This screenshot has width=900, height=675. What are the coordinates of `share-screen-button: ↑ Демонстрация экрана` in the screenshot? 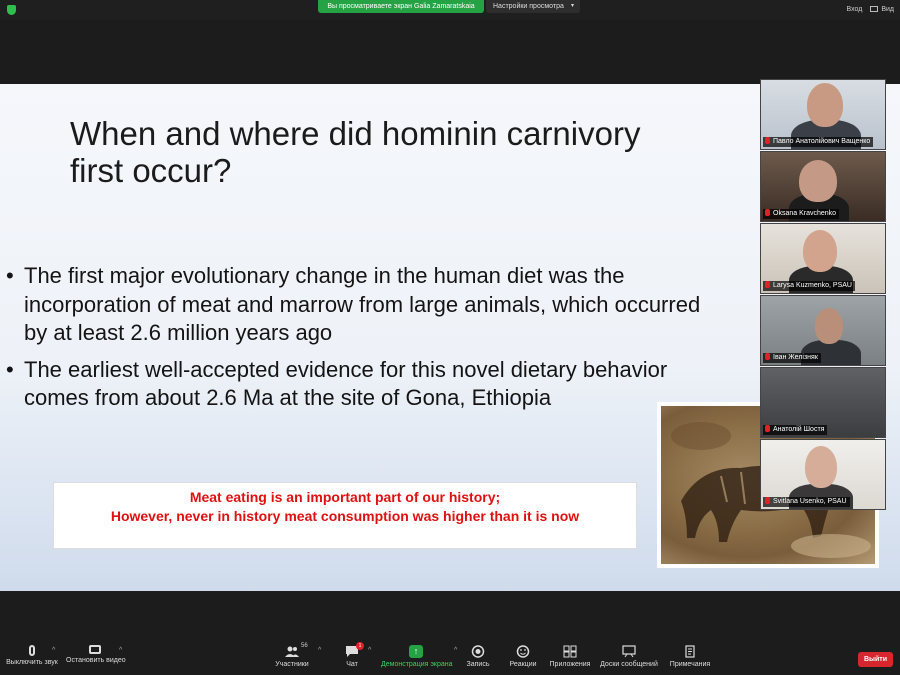 It's located at (417, 656).